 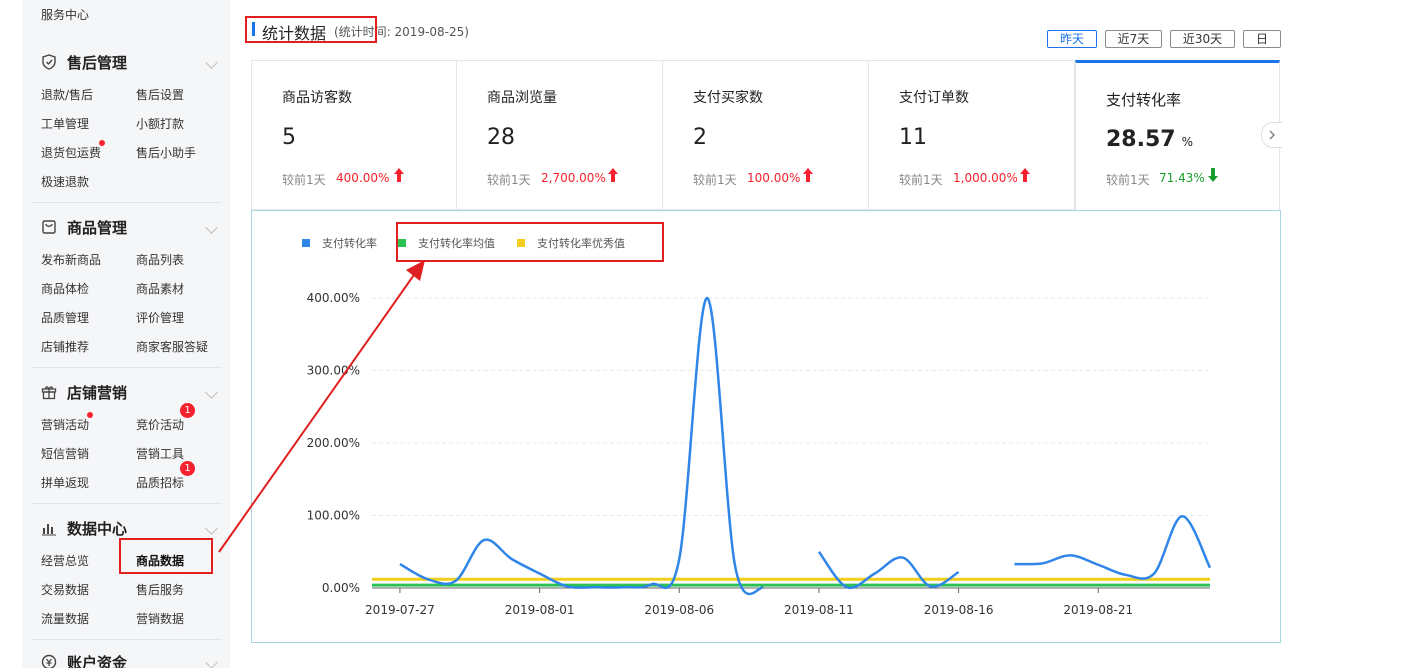 What do you see at coordinates (317, 412) in the screenshot?
I see `annotation-arrow-line` at bounding box center [317, 412].